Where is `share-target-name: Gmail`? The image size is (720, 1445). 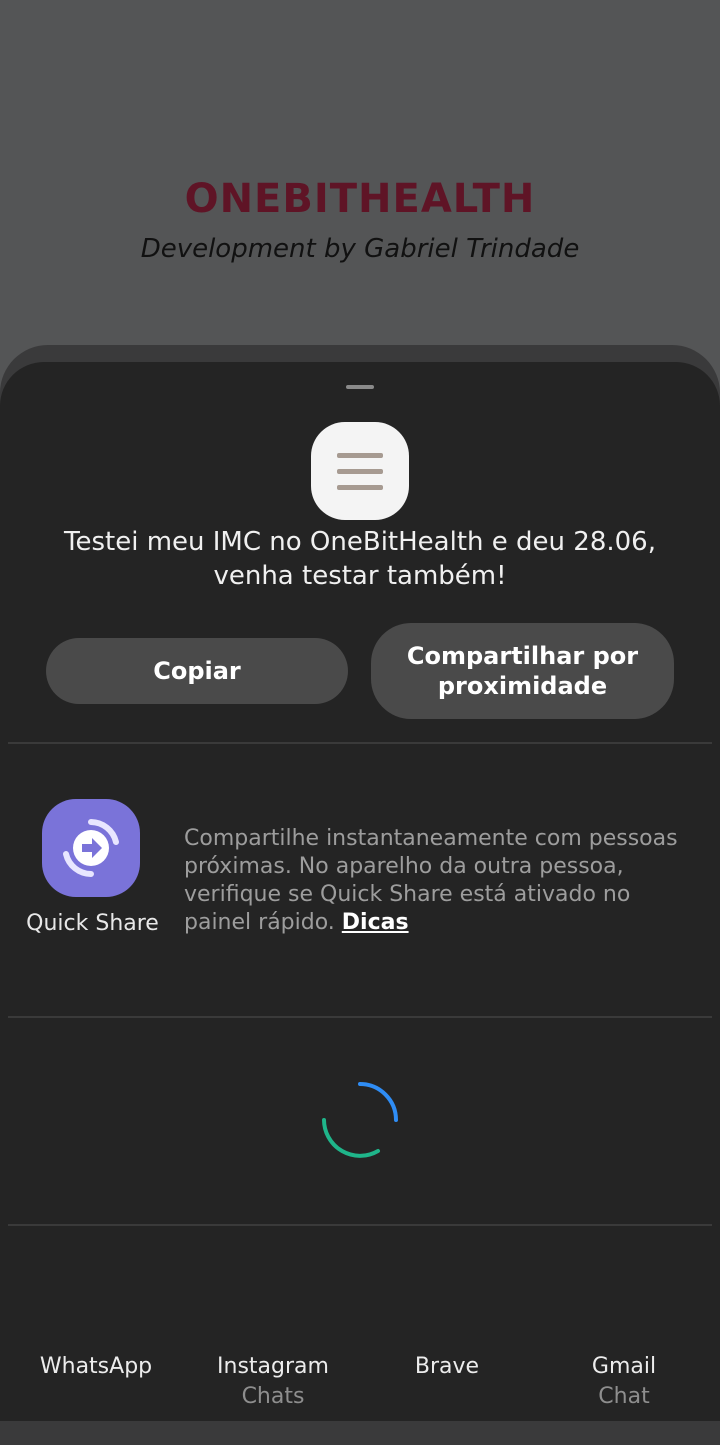
share-target-name: Gmail is located at coordinates (624, 1366).